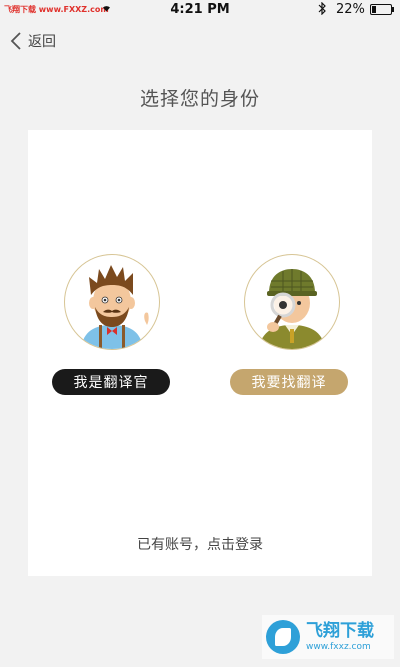 This screenshot has height=667, width=400. I want to click on seeker-role: 我要找翻译, so click(292, 324).